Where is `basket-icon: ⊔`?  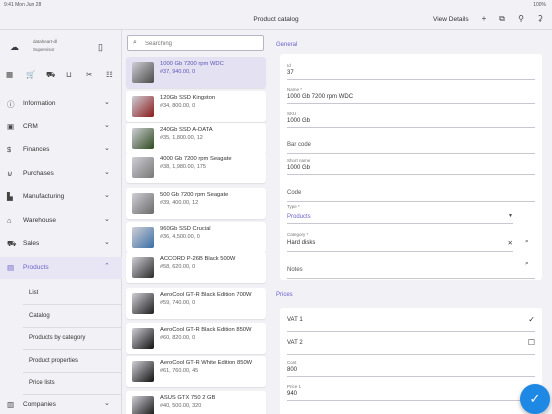 basket-icon: ⊔ is located at coordinates (69, 74).